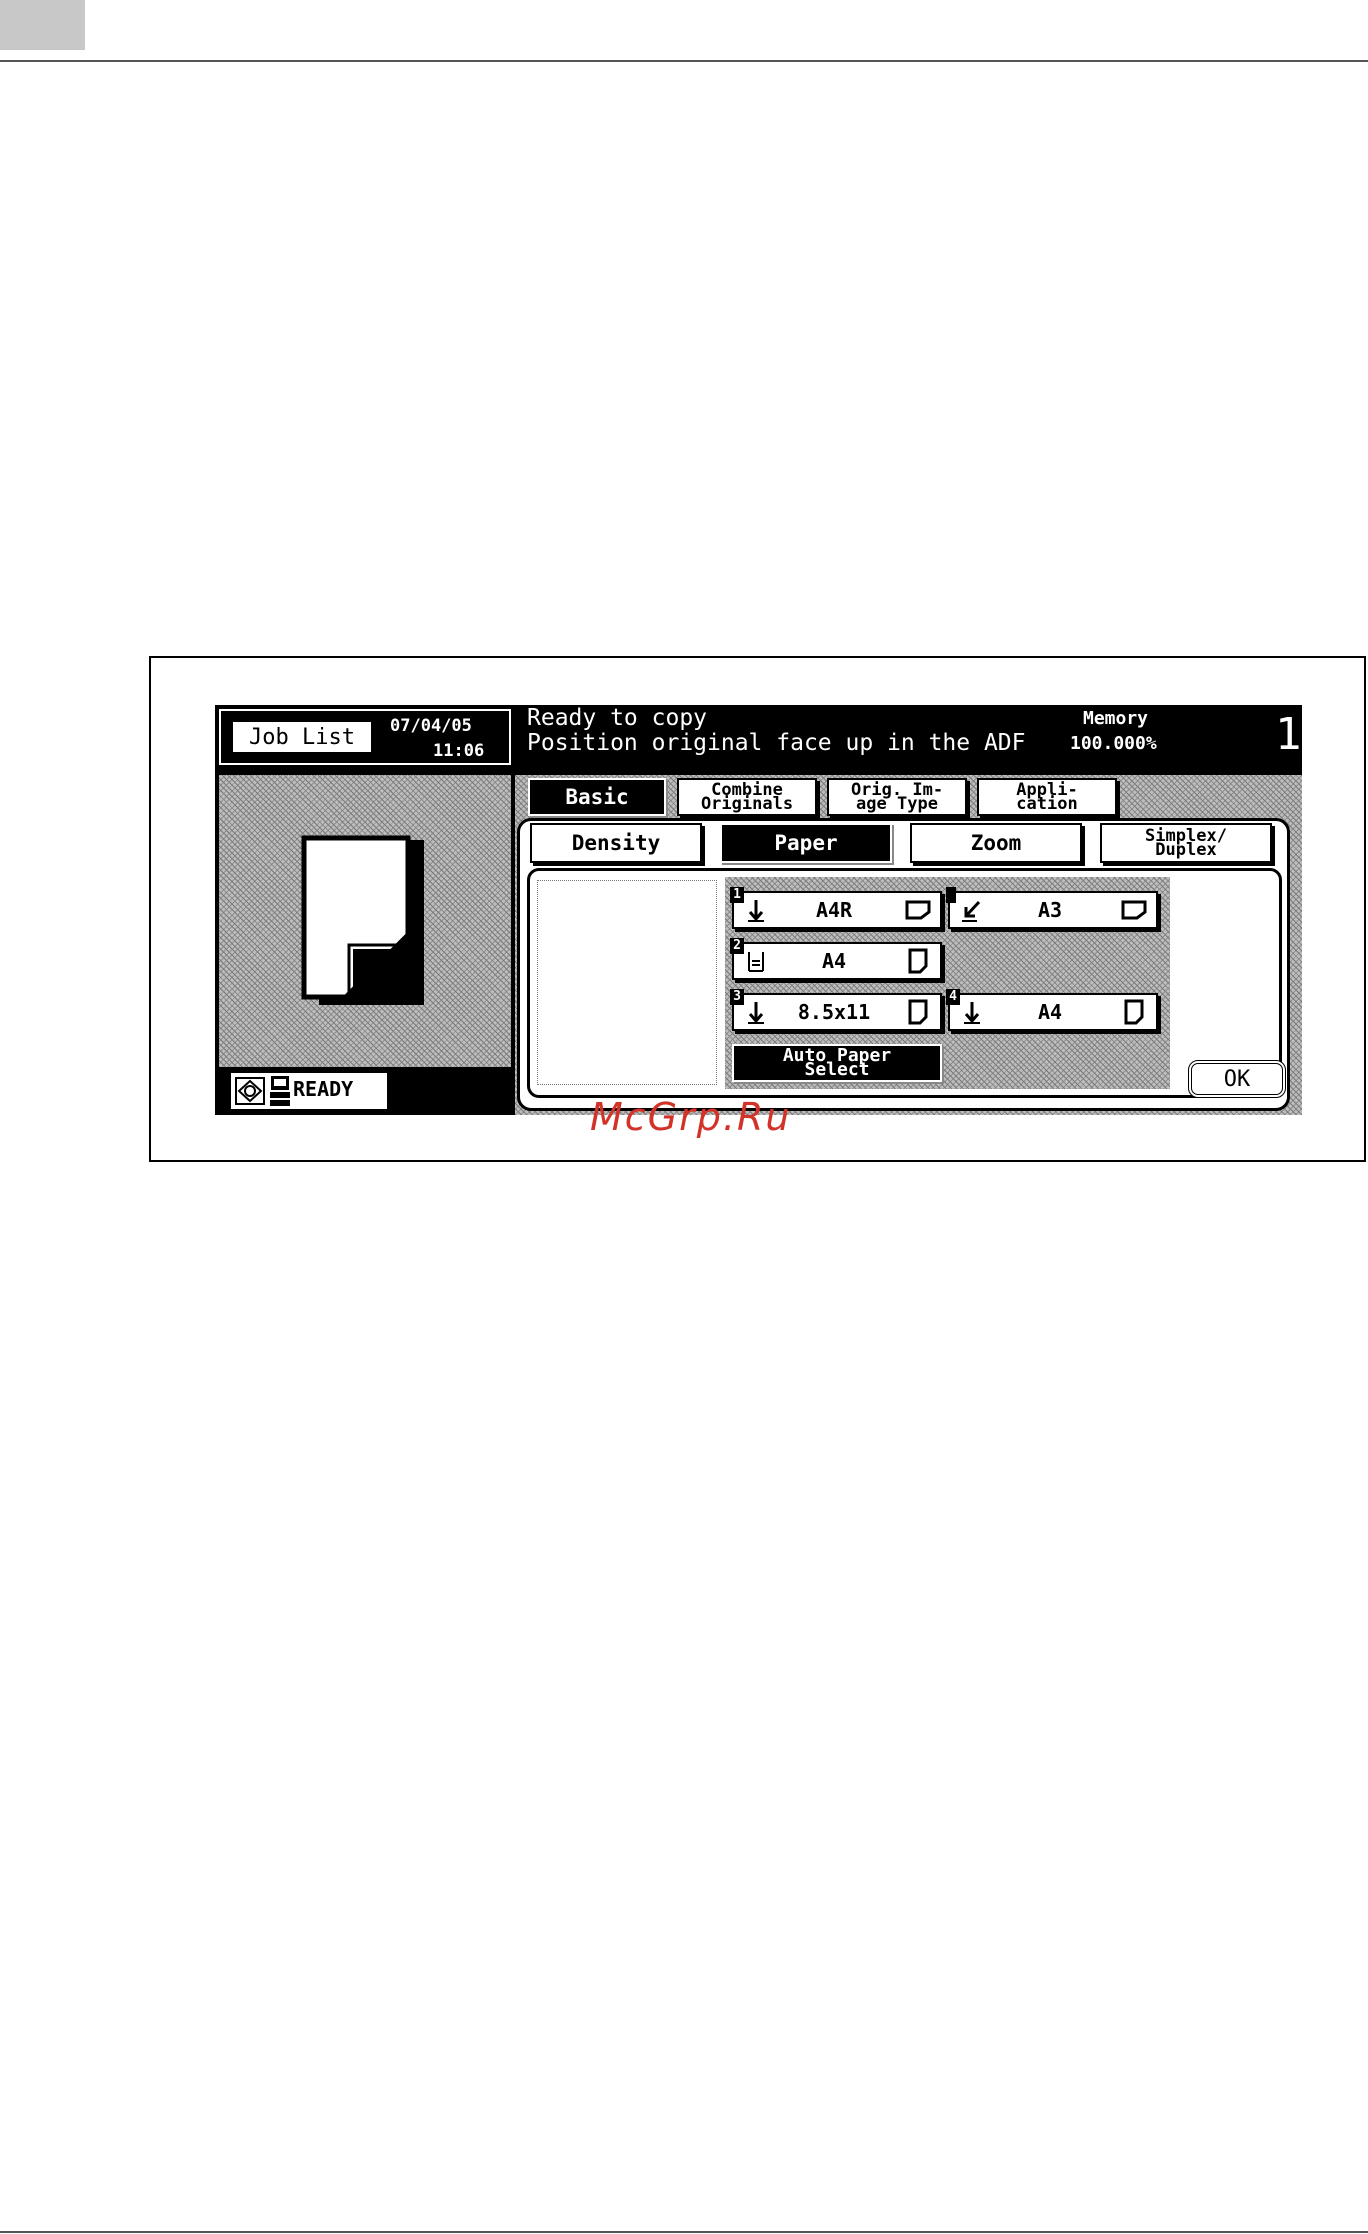  I want to click on tab-original-image-type: Orig. Im- age Type, so click(897, 797).